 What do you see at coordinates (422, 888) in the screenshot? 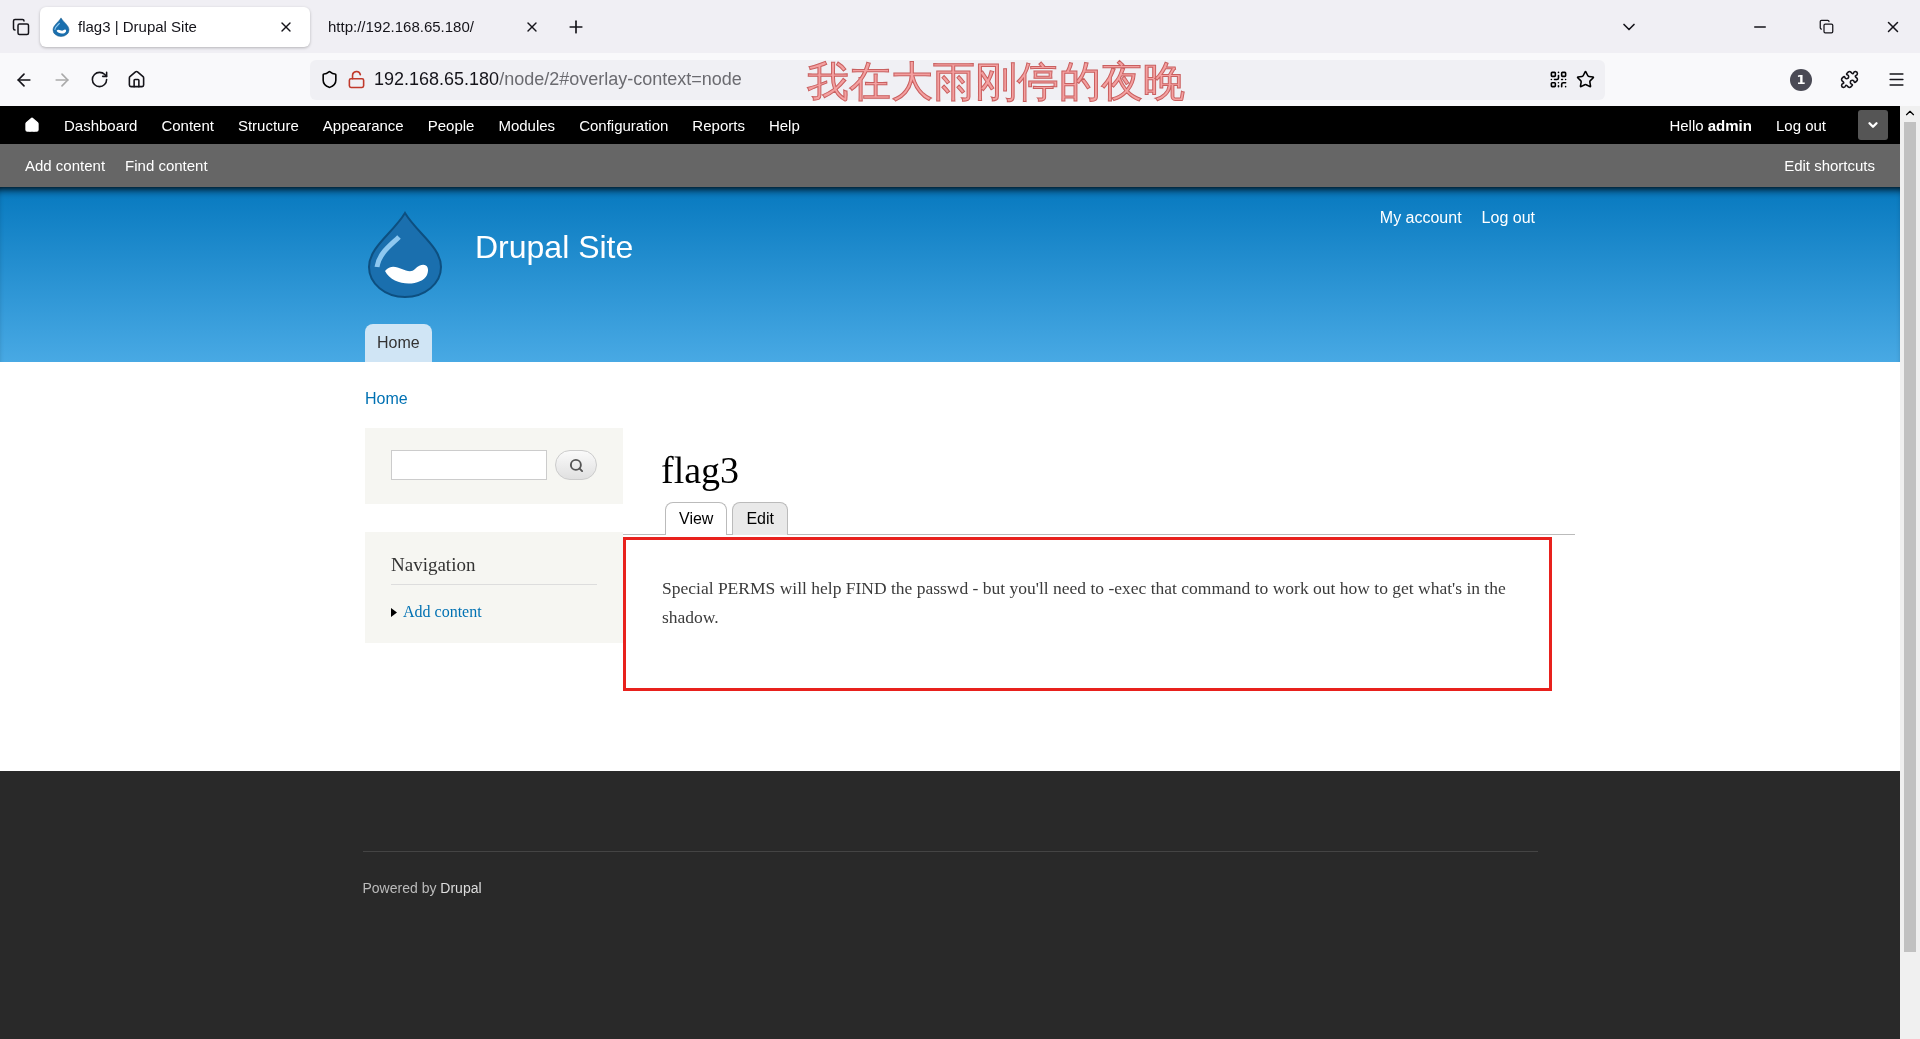
I see `footer-text: Powered by Drupal` at bounding box center [422, 888].